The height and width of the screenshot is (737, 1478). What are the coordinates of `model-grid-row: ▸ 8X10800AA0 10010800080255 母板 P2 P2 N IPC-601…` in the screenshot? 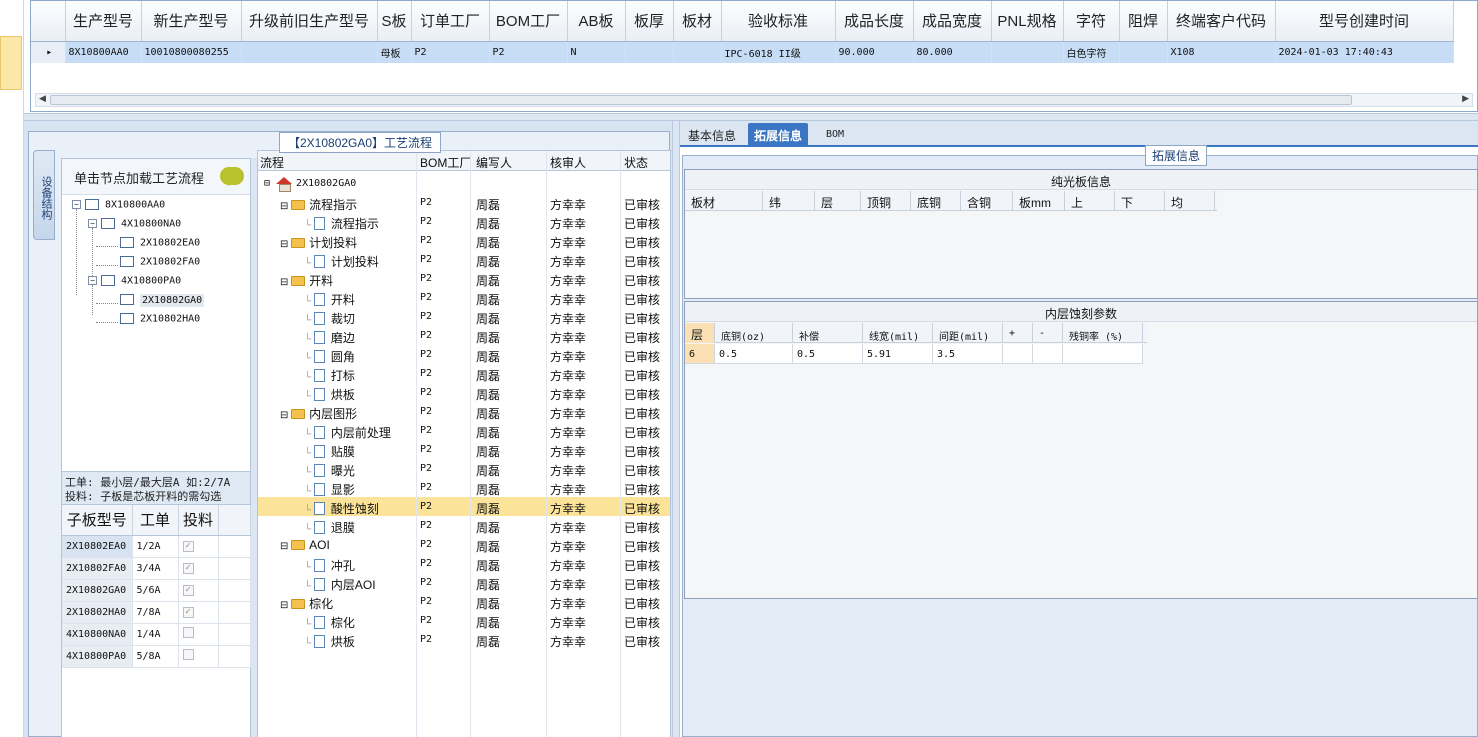 It's located at (742, 52).